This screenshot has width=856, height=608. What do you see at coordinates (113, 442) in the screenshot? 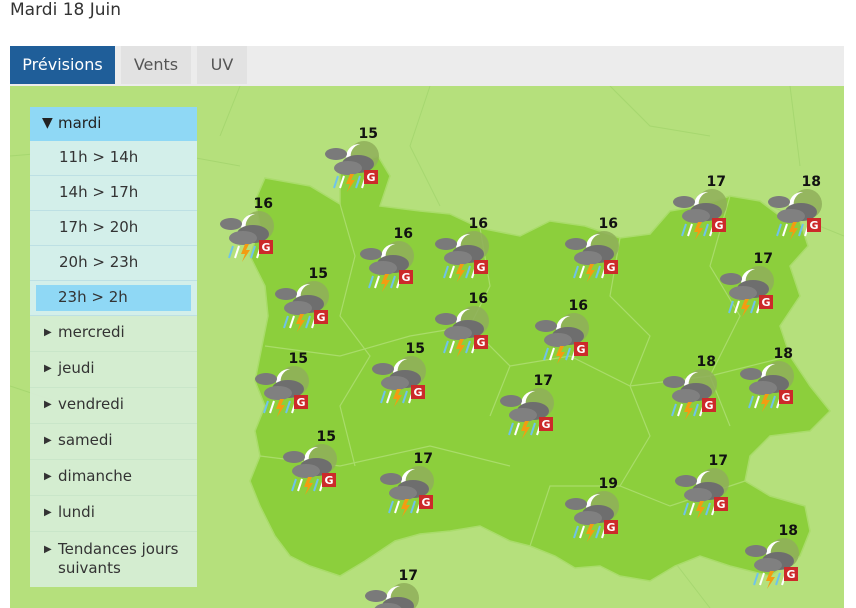
I see `day-item-samedi: ▶ samedi` at bounding box center [113, 442].